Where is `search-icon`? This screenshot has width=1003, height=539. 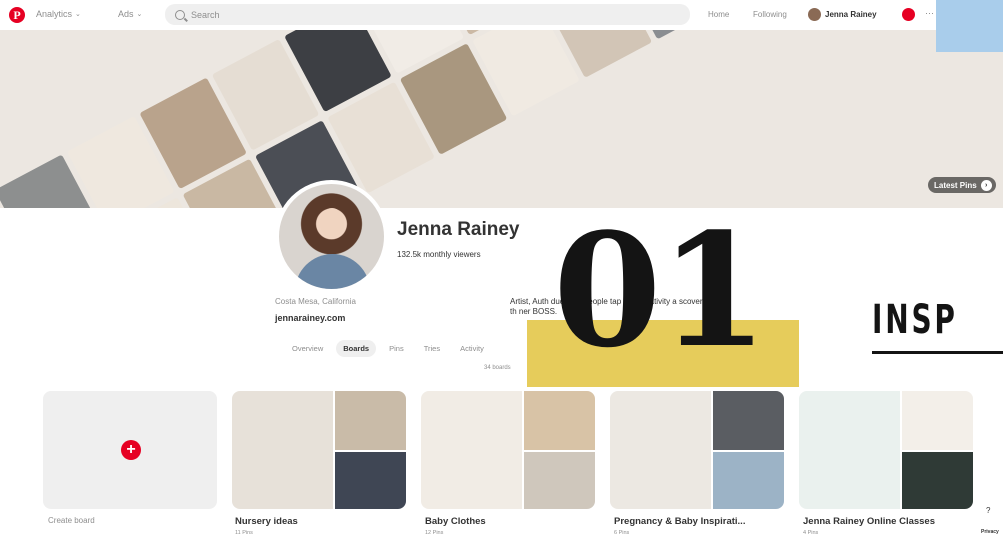 search-icon is located at coordinates (180, 14).